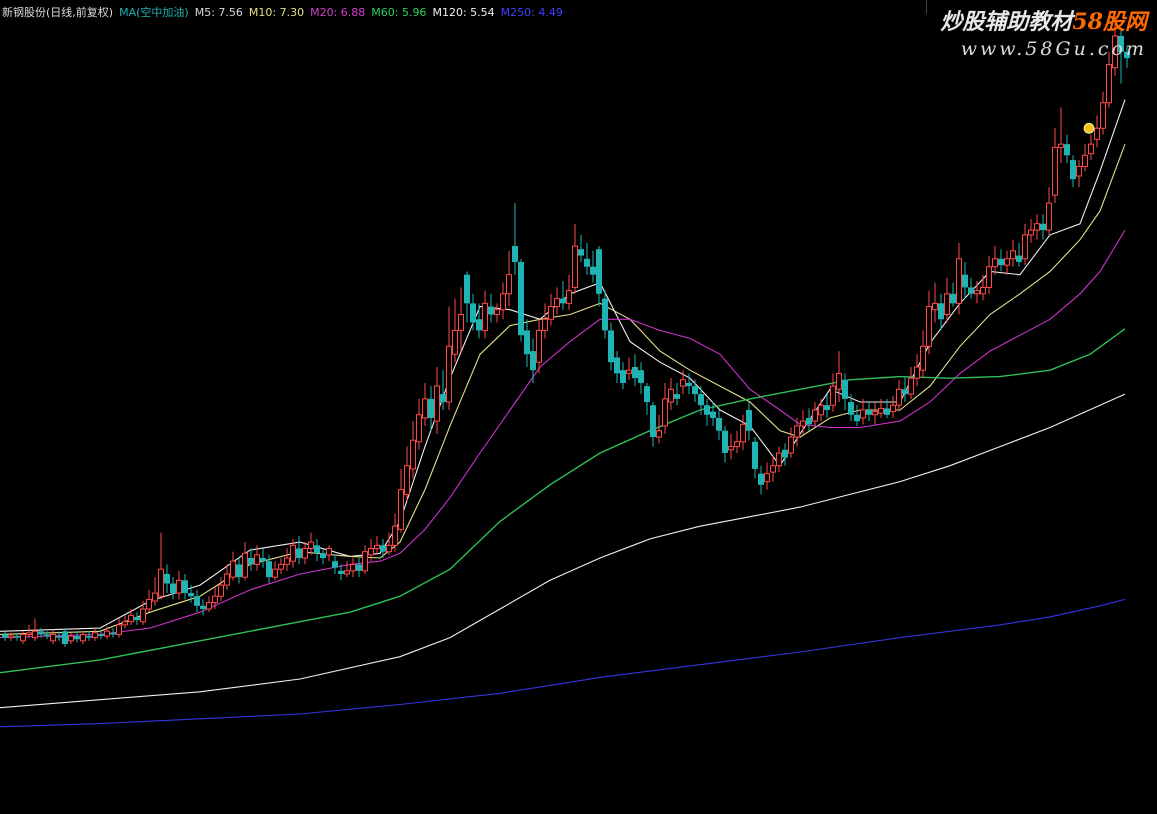 Image resolution: width=1157 pixels, height=814 pixels. Describe the element at coordinates (276, 12) in the screenshot. I see `legend-ma10: M10: 7.30` at that location.